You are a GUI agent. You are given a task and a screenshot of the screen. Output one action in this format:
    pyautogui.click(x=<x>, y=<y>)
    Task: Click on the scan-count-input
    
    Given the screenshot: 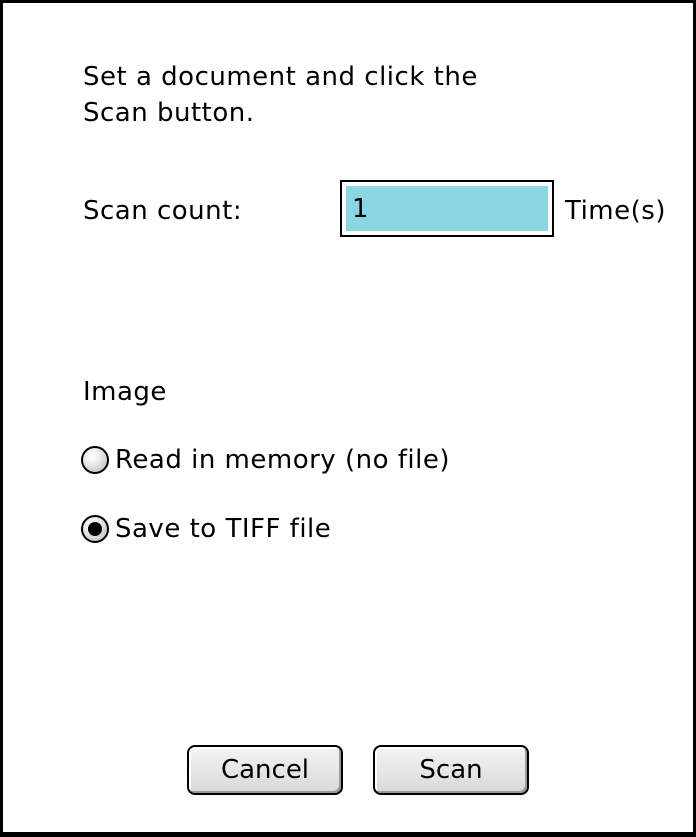 What is the action you would take?
    pyautogui.click(x=447, y=208)
    